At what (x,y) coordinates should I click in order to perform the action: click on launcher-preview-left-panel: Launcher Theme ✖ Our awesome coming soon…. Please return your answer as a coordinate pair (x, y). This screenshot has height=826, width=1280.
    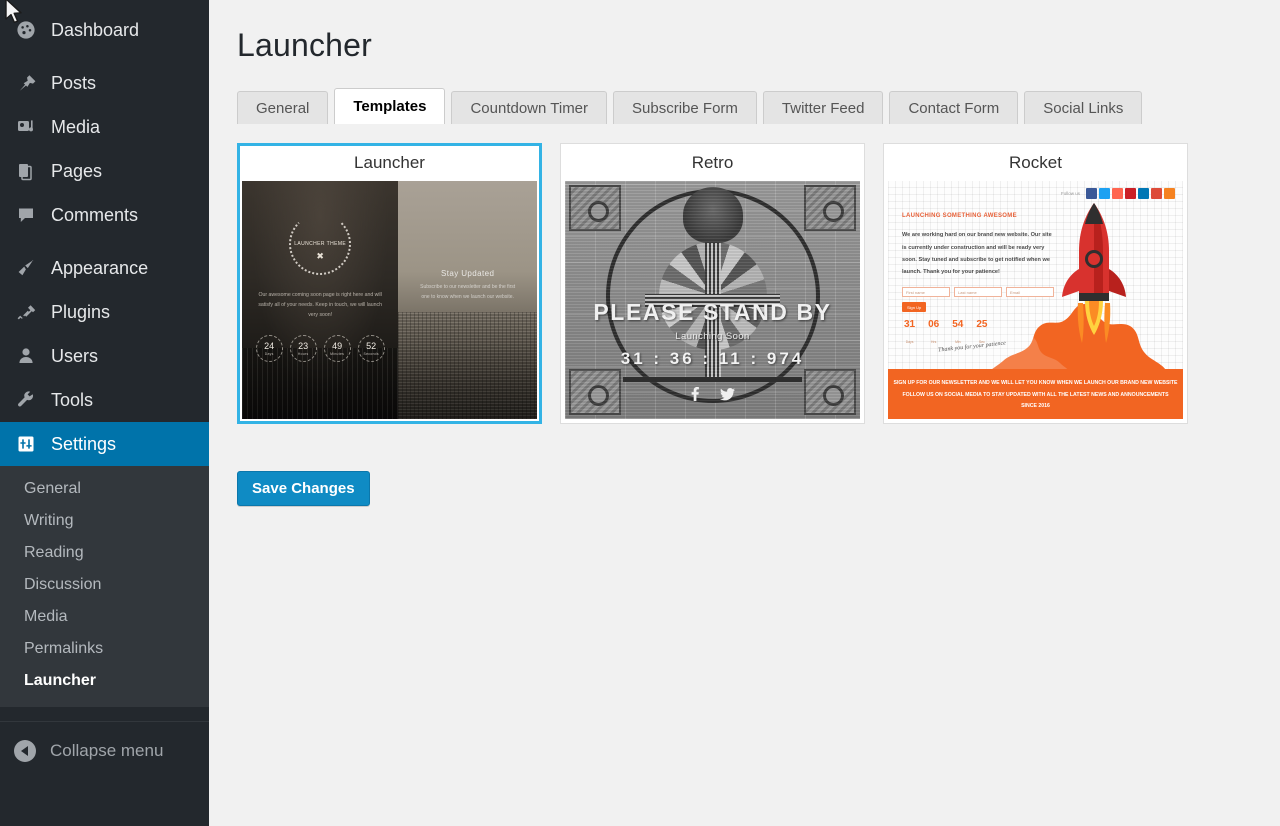
    Looking at the image, I should click on (320, 300).